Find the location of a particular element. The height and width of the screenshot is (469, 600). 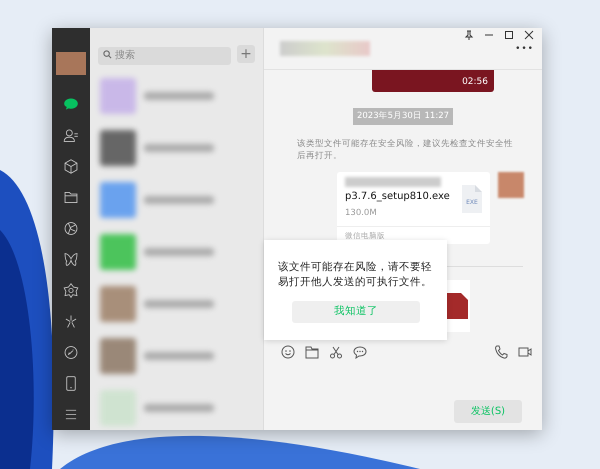

more-button: ••• is located at coordinates (524, 49).